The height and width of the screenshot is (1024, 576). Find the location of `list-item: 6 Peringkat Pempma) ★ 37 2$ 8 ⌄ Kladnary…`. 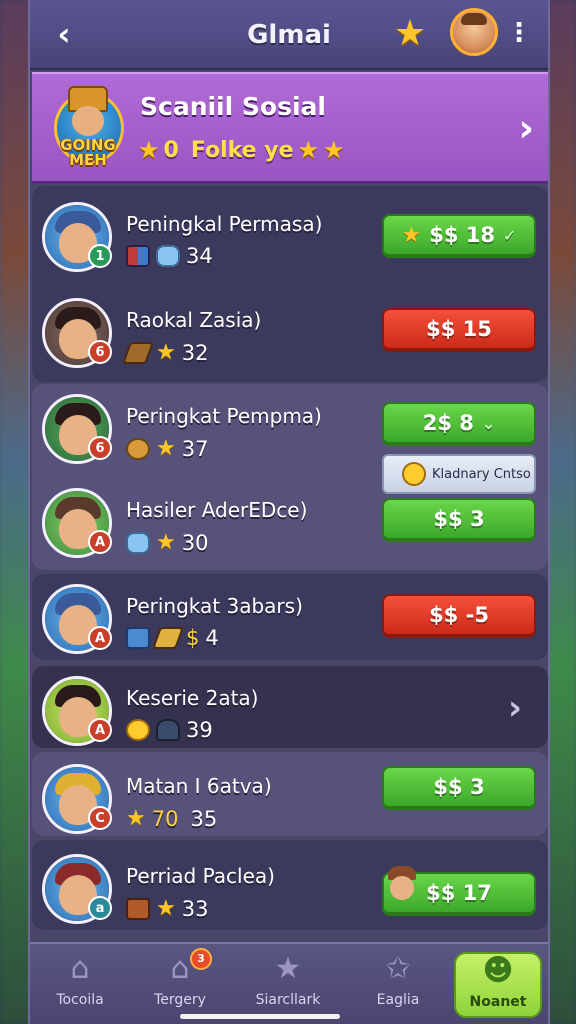

list-item: 6 Peringkat Pempma) ★ 37 2$ 8 ⌄ Kladnary… is located at coordinates (288, 438).